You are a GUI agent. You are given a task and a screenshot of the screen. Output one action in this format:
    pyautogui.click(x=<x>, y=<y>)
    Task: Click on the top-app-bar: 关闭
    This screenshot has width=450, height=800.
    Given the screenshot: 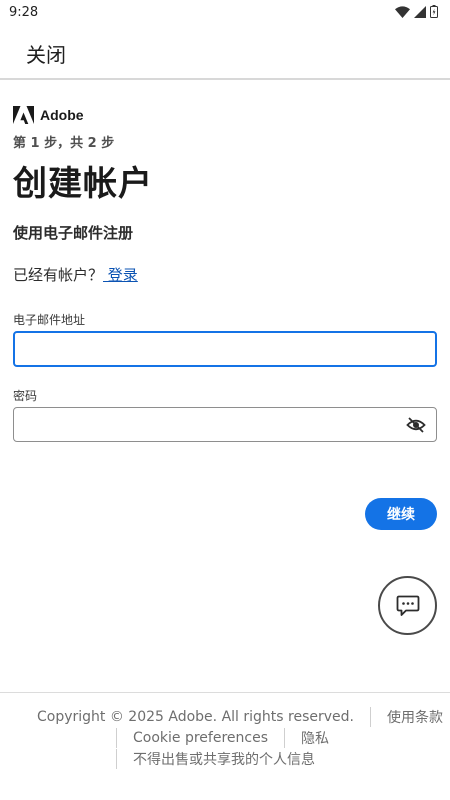 What is the action you would take?
    pyautogui.click(x=225, y=53)
    